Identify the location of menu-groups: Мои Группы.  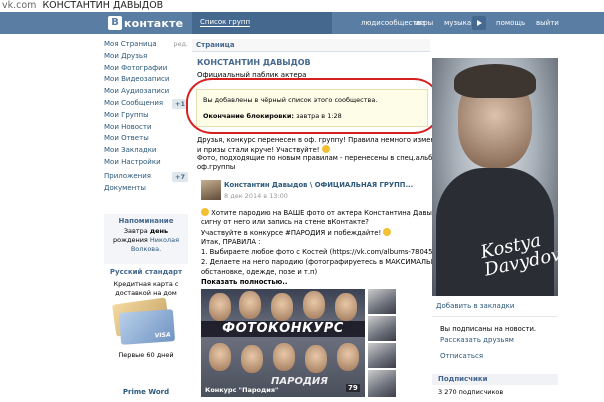
(146, 116).